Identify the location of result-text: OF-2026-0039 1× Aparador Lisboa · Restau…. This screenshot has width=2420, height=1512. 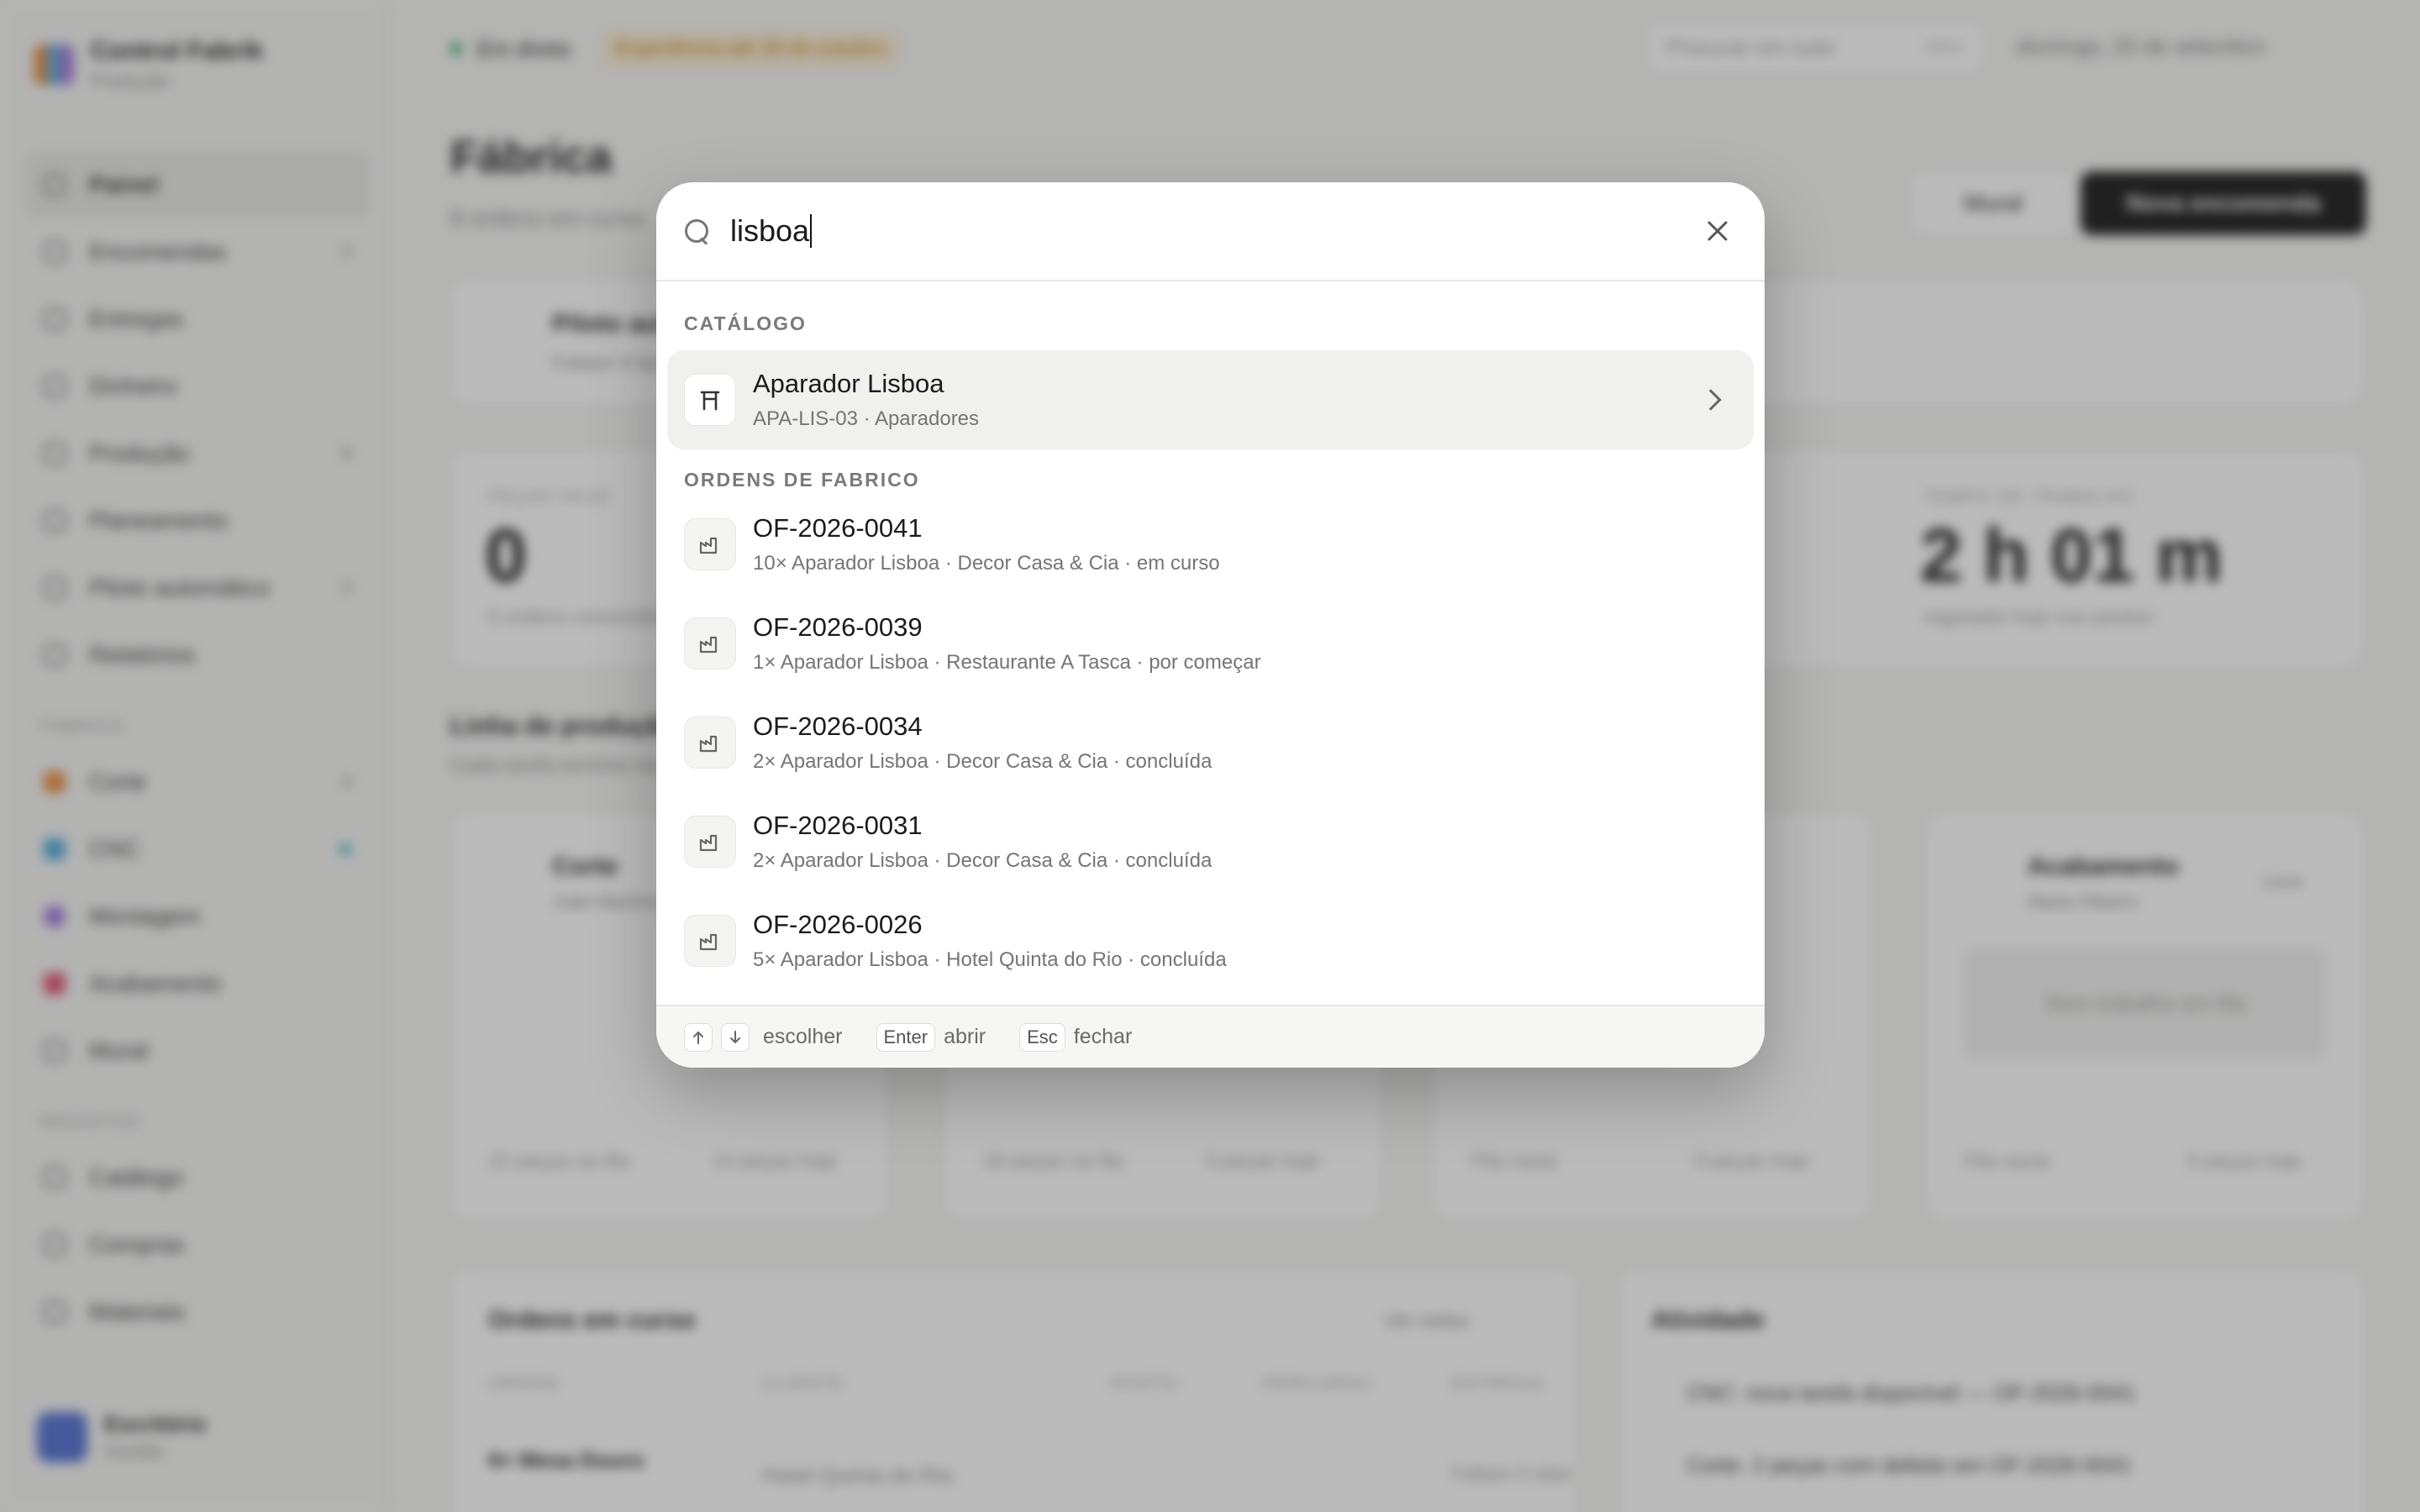
(1245, 643).